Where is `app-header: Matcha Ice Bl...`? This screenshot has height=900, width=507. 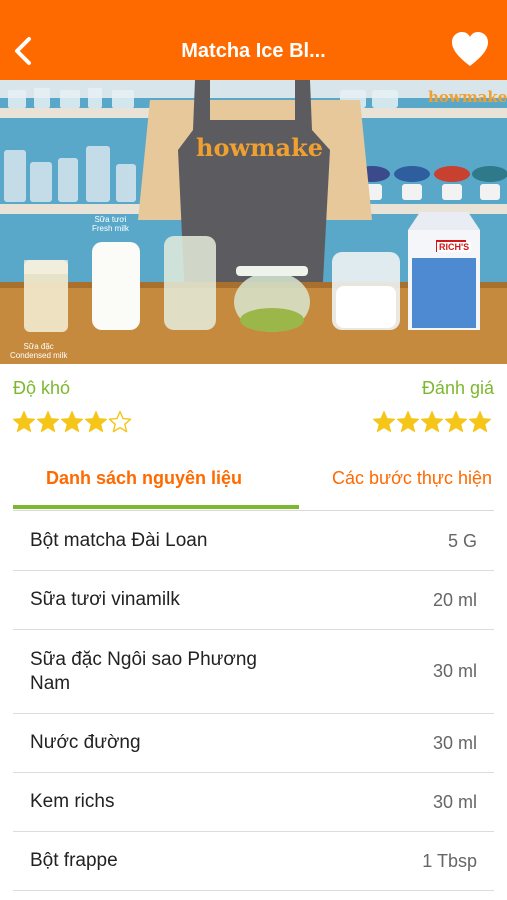 app-header: Matcha Ice Bl... is located at coordinates (253, 40).